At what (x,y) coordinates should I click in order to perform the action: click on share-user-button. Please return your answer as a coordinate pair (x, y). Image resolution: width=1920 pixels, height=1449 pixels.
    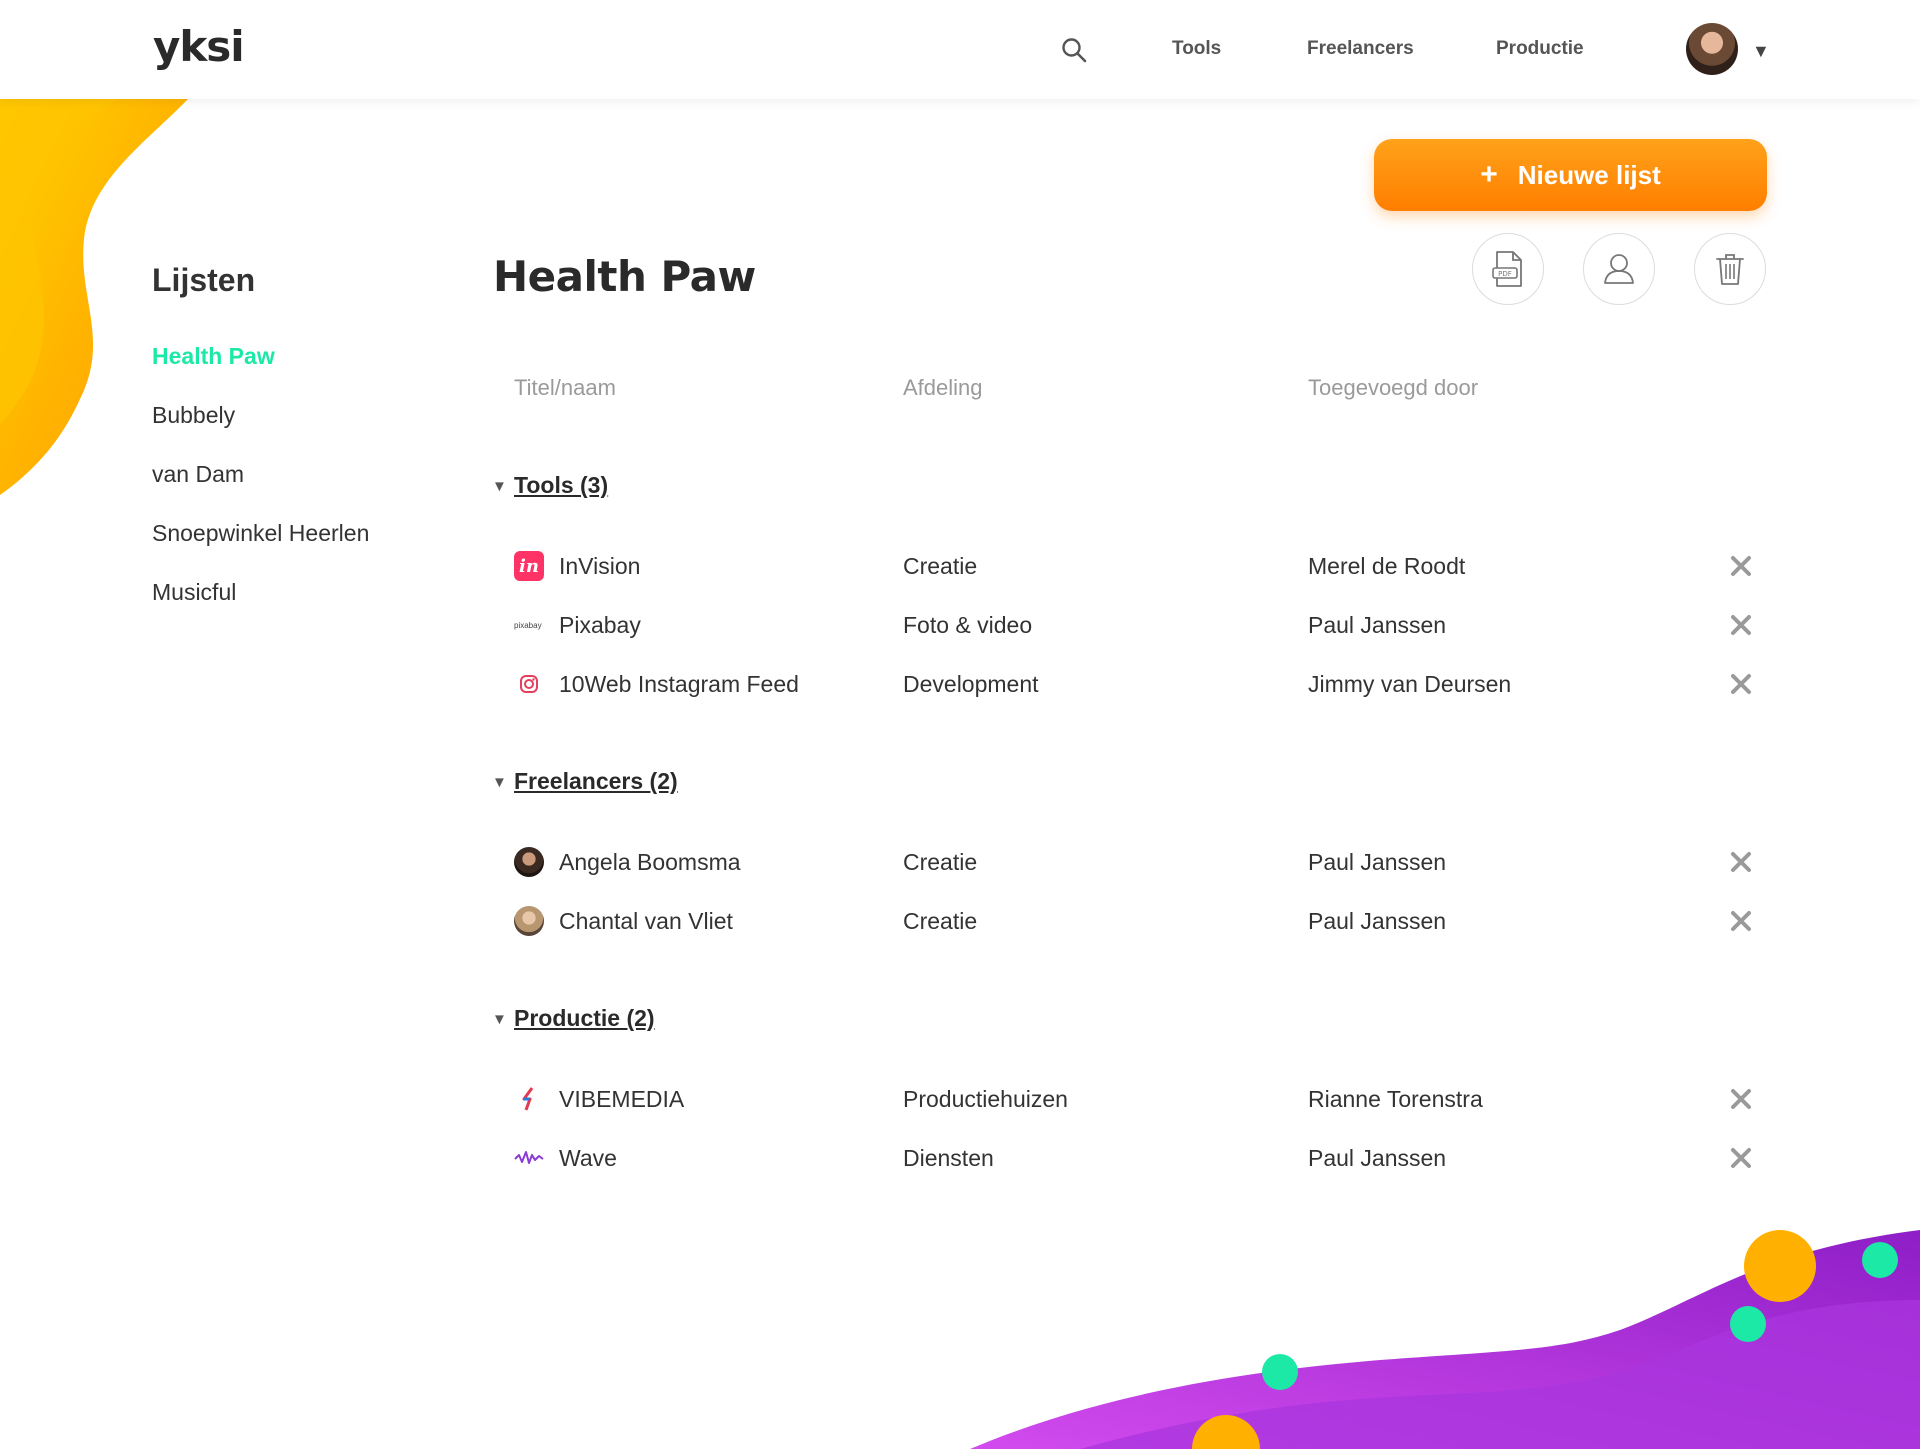
    Looking at the image, I should click on (1619, 269).